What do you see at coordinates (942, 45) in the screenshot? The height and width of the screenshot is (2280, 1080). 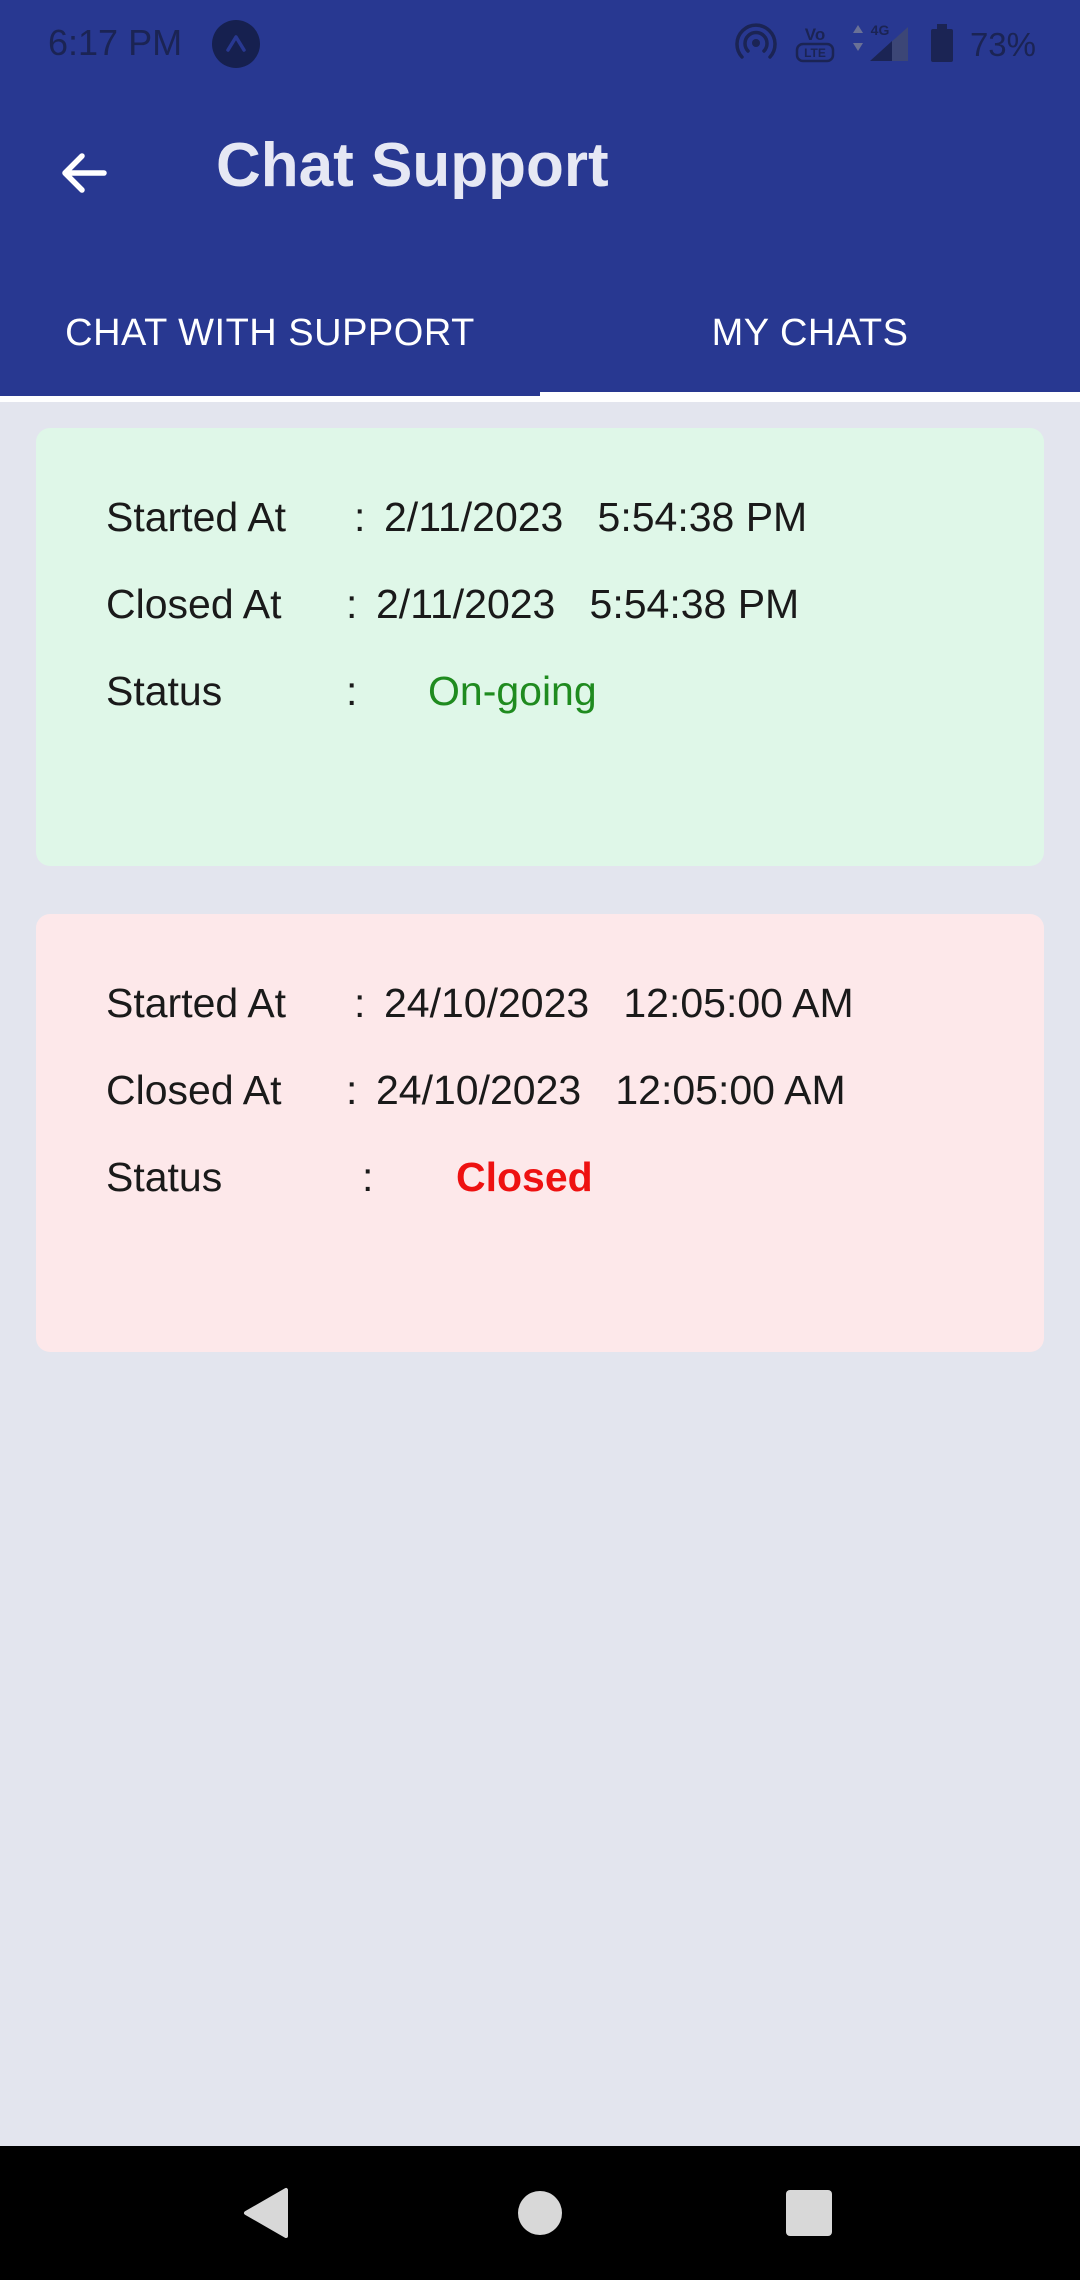 I see `battery-icon` at bounding box center [942, 45].